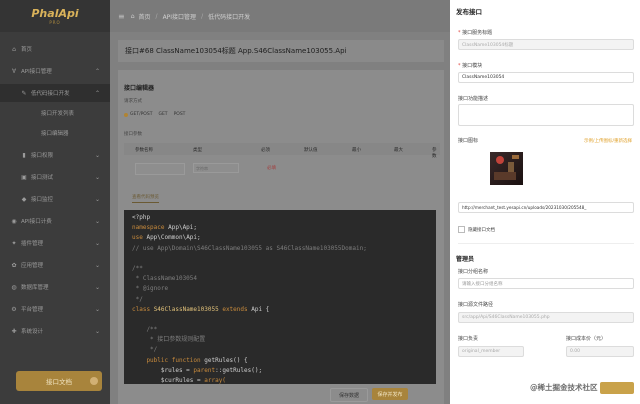 Image resolution: width=640 pixels, height=404 pixels. Describe the element at coordinates (349, 395) in the screenshot. I see `save-data-button: 保存数据` at that location.